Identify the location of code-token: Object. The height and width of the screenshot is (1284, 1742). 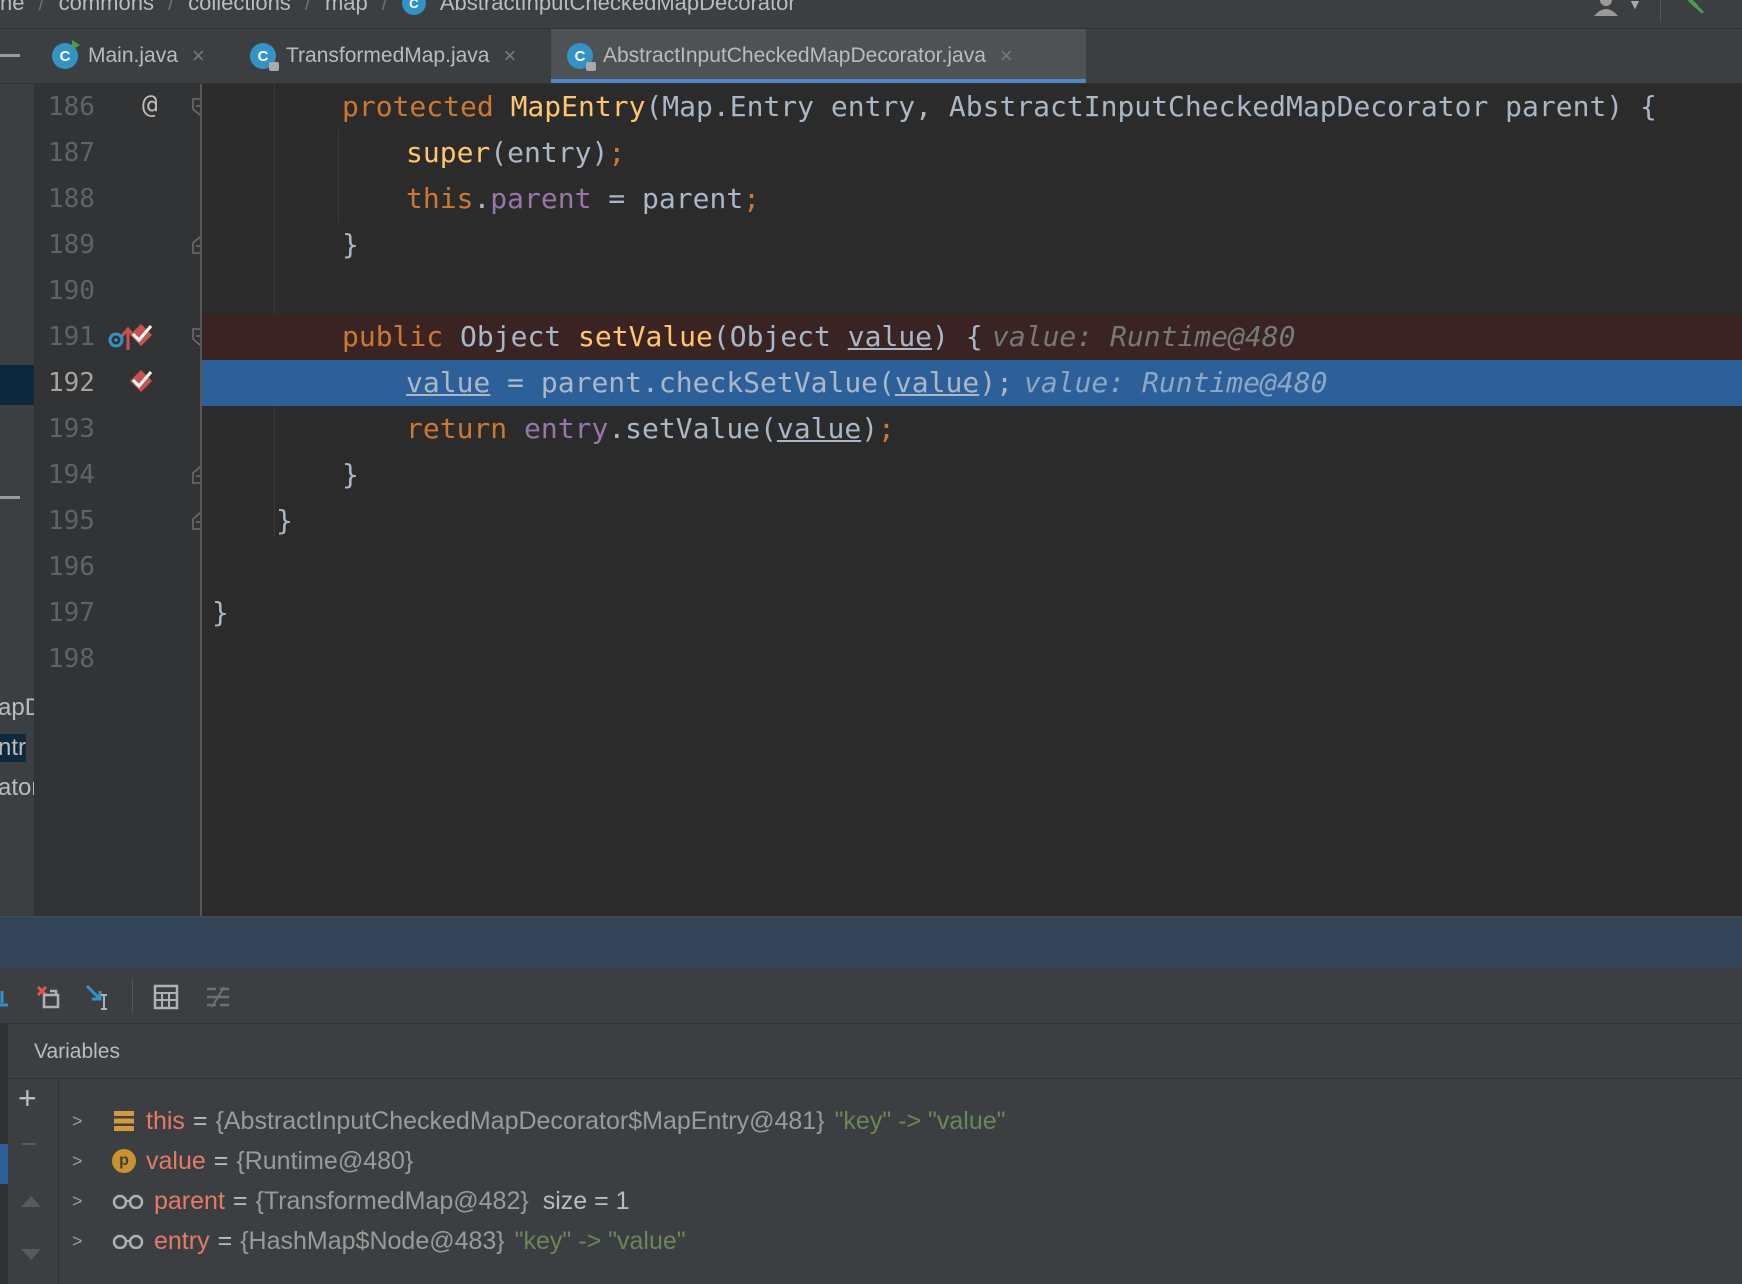
(519, 336).